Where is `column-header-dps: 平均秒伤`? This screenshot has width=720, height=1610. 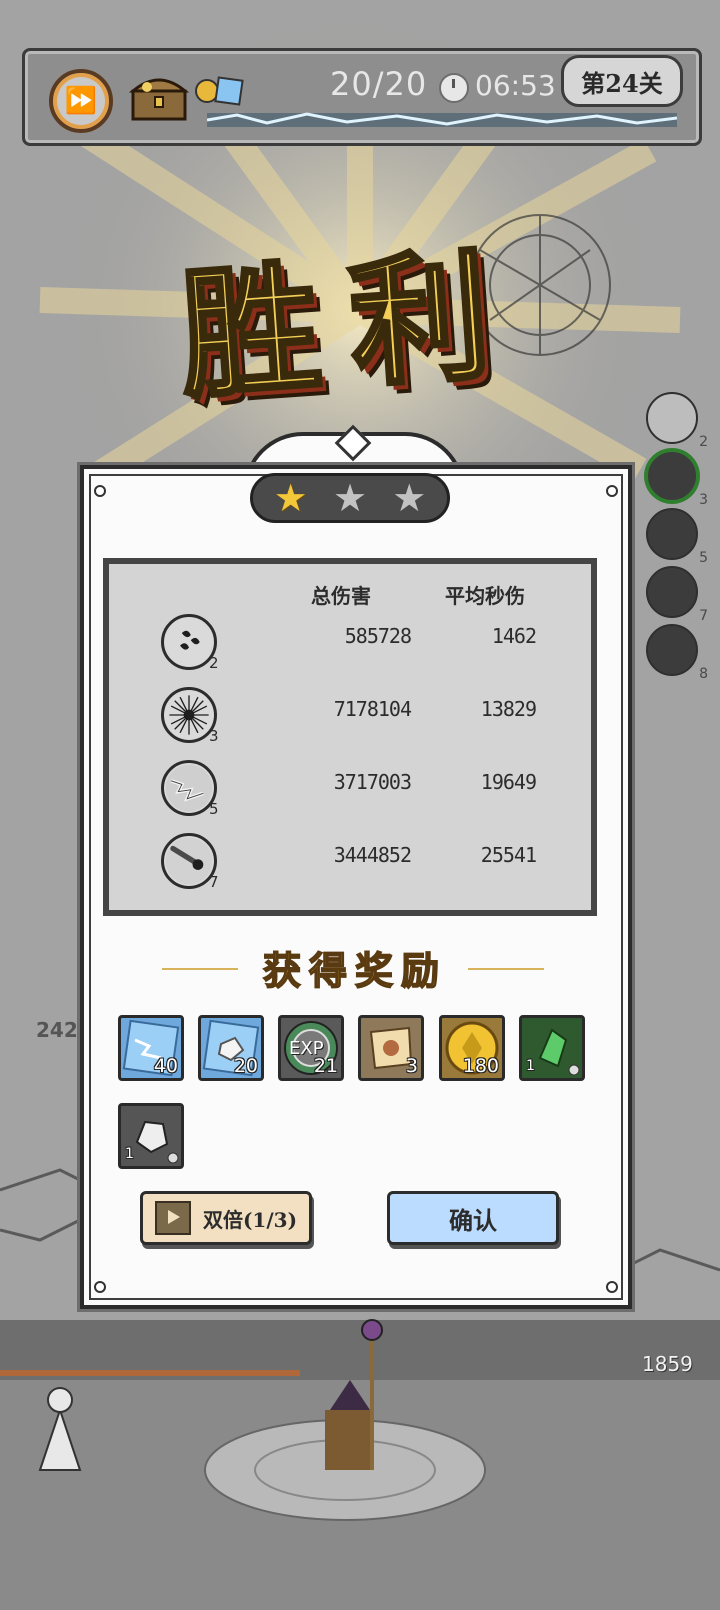 column-header-dps: 平均秒伤 is located at coordinates (485, 596).